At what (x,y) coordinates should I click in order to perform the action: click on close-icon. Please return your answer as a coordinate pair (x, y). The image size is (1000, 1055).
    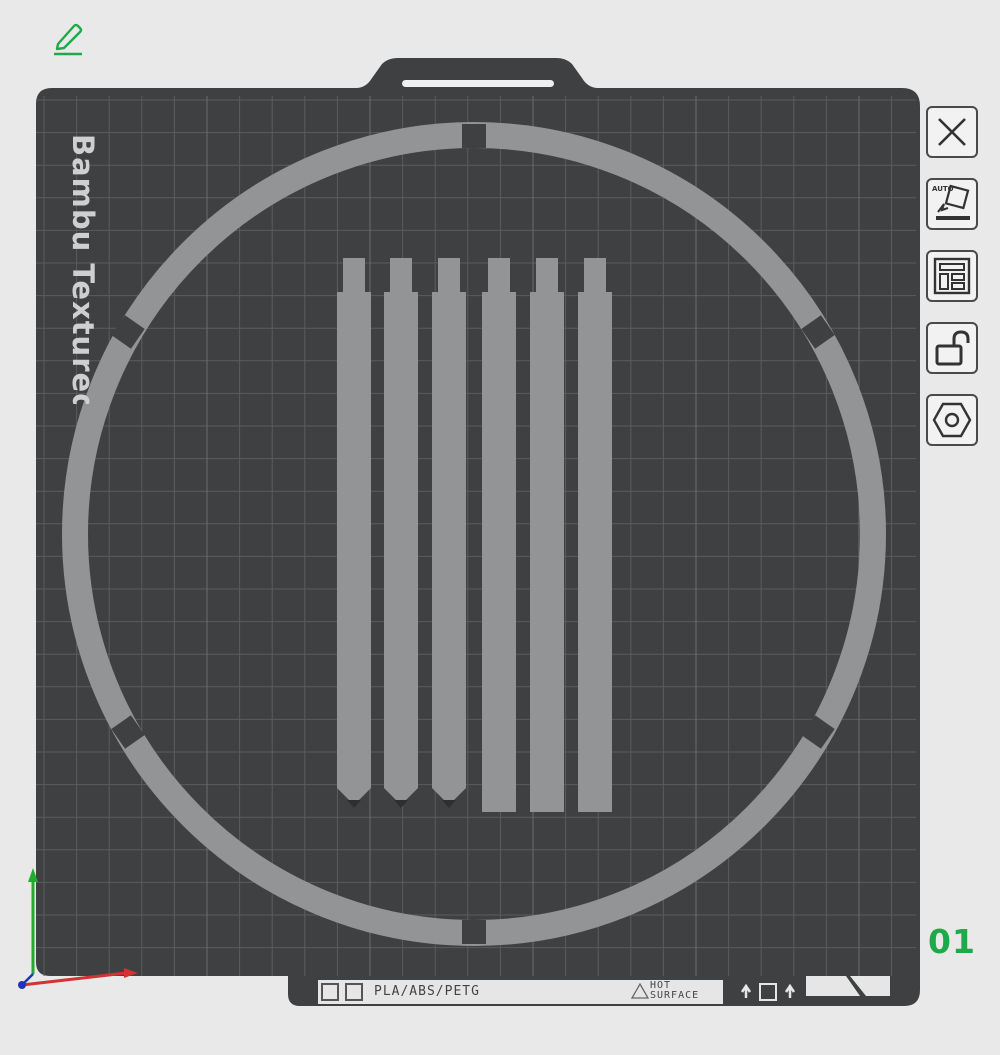
    Looking at the image, I should click on (952, 132).